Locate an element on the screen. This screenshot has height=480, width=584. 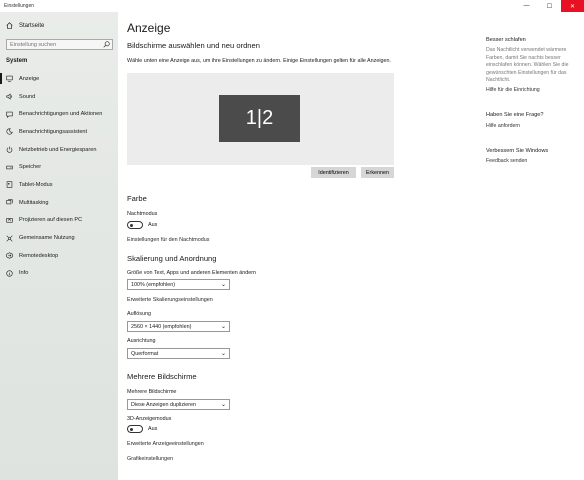
sidebar-item-power: Netzbetrieb und Energiesparen is located at coordinates (59, 150).